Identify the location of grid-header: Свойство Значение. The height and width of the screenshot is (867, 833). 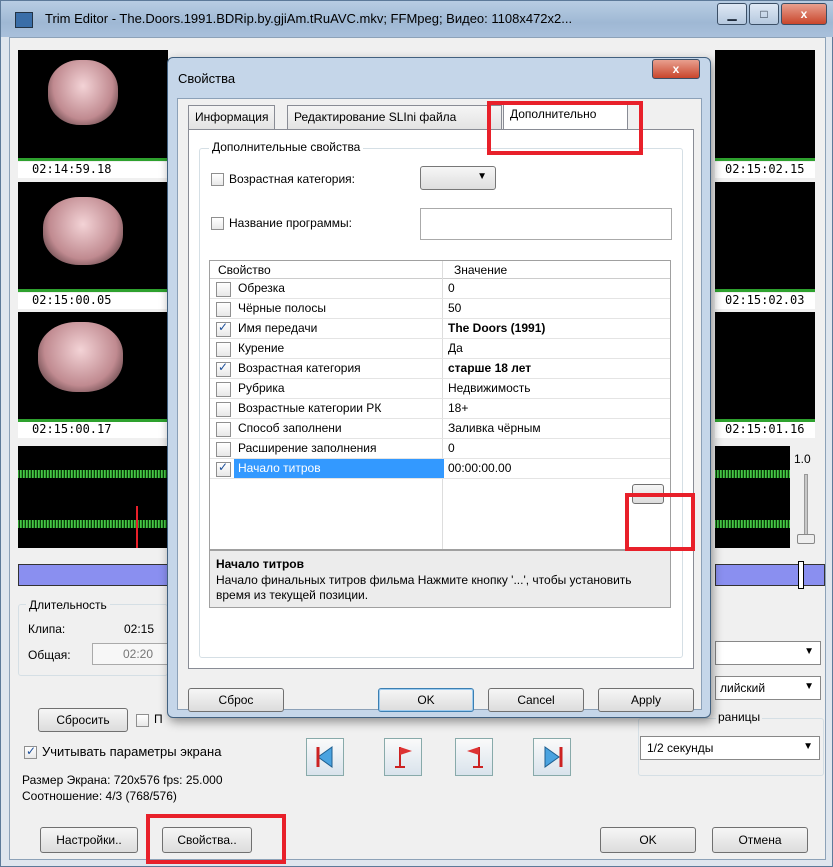
(440, 270).